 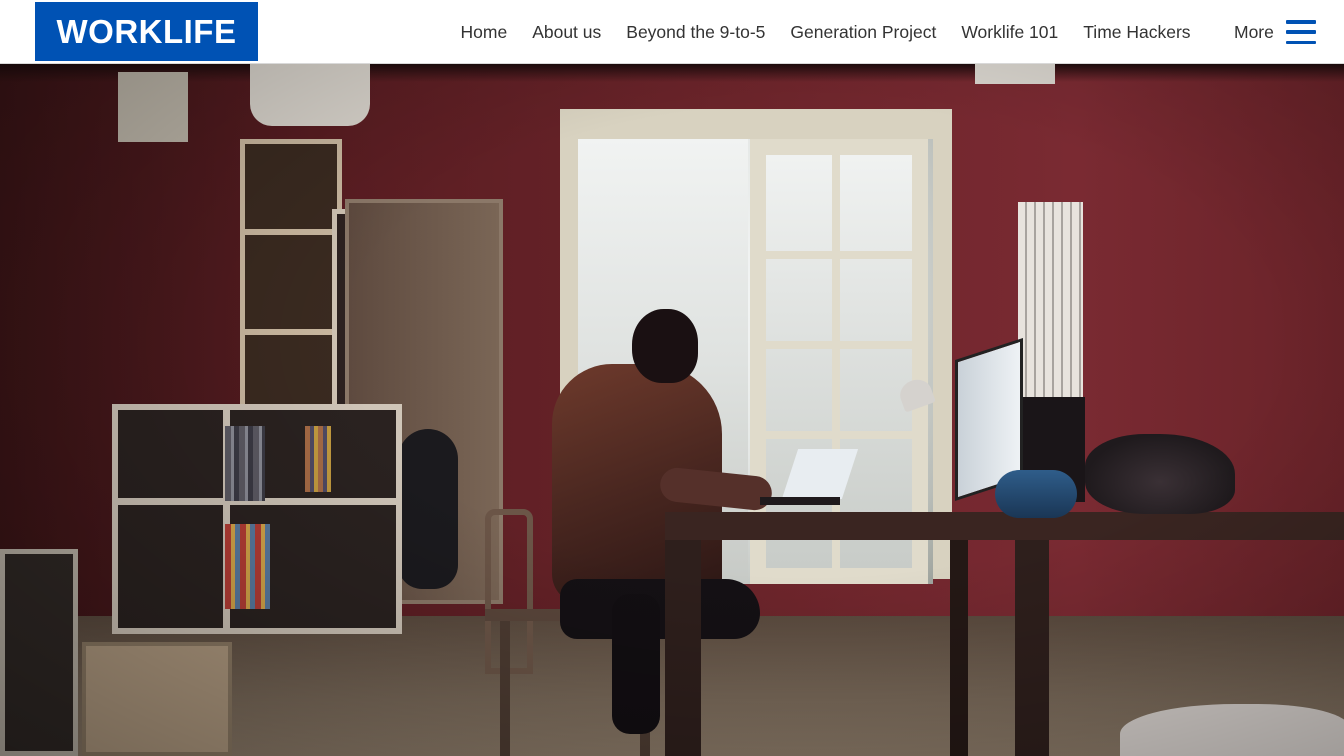 I want to click on nav-link-time-hackers: Time Hackers, so click(x=1136, y=32).